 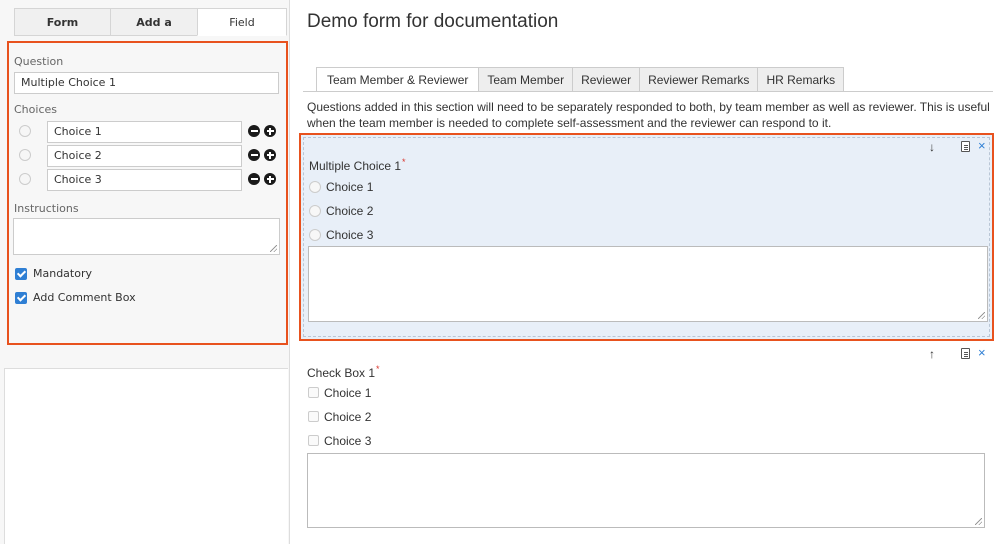 I want to click on mandatory-label: Mandatory, so click(x=63, y=273).